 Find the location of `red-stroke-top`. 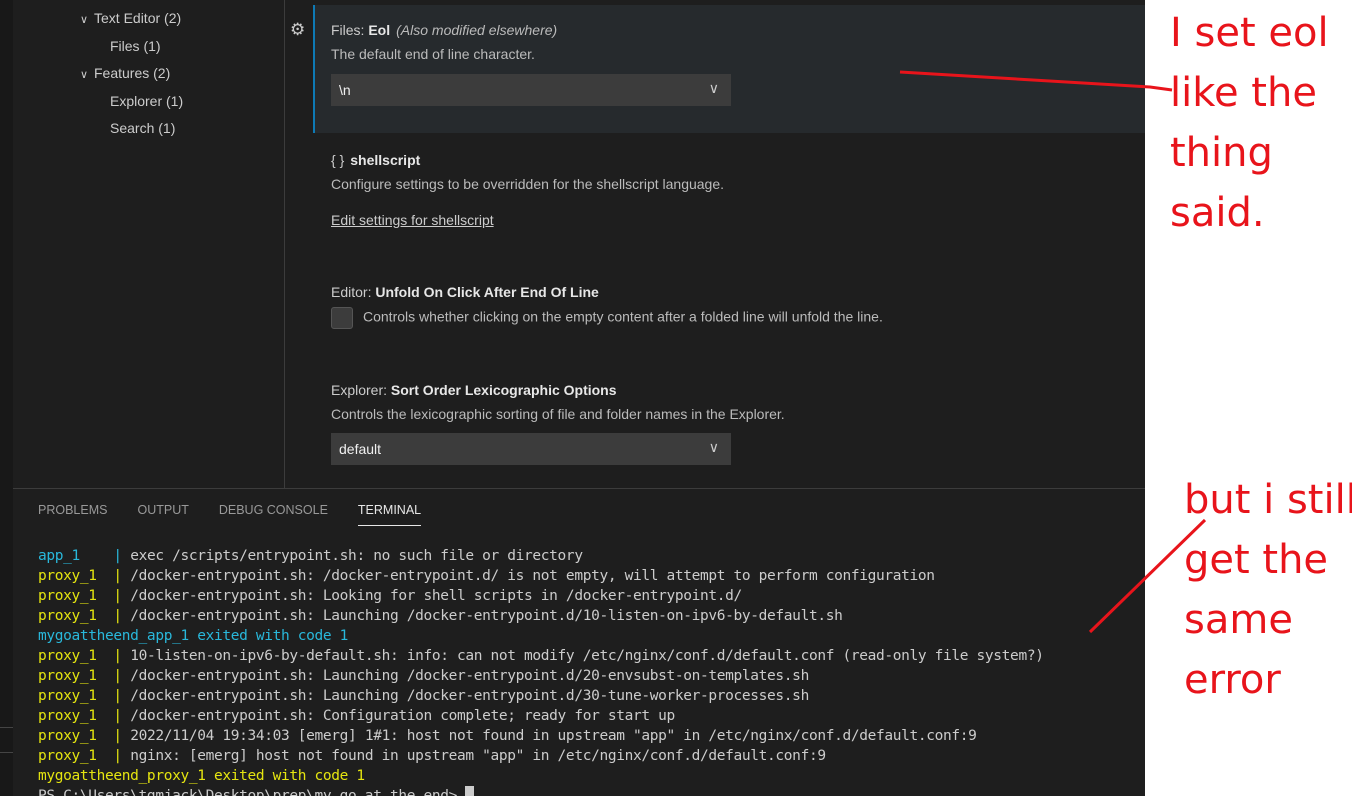

red-stroke-top is located at coordinates (1036, 81).